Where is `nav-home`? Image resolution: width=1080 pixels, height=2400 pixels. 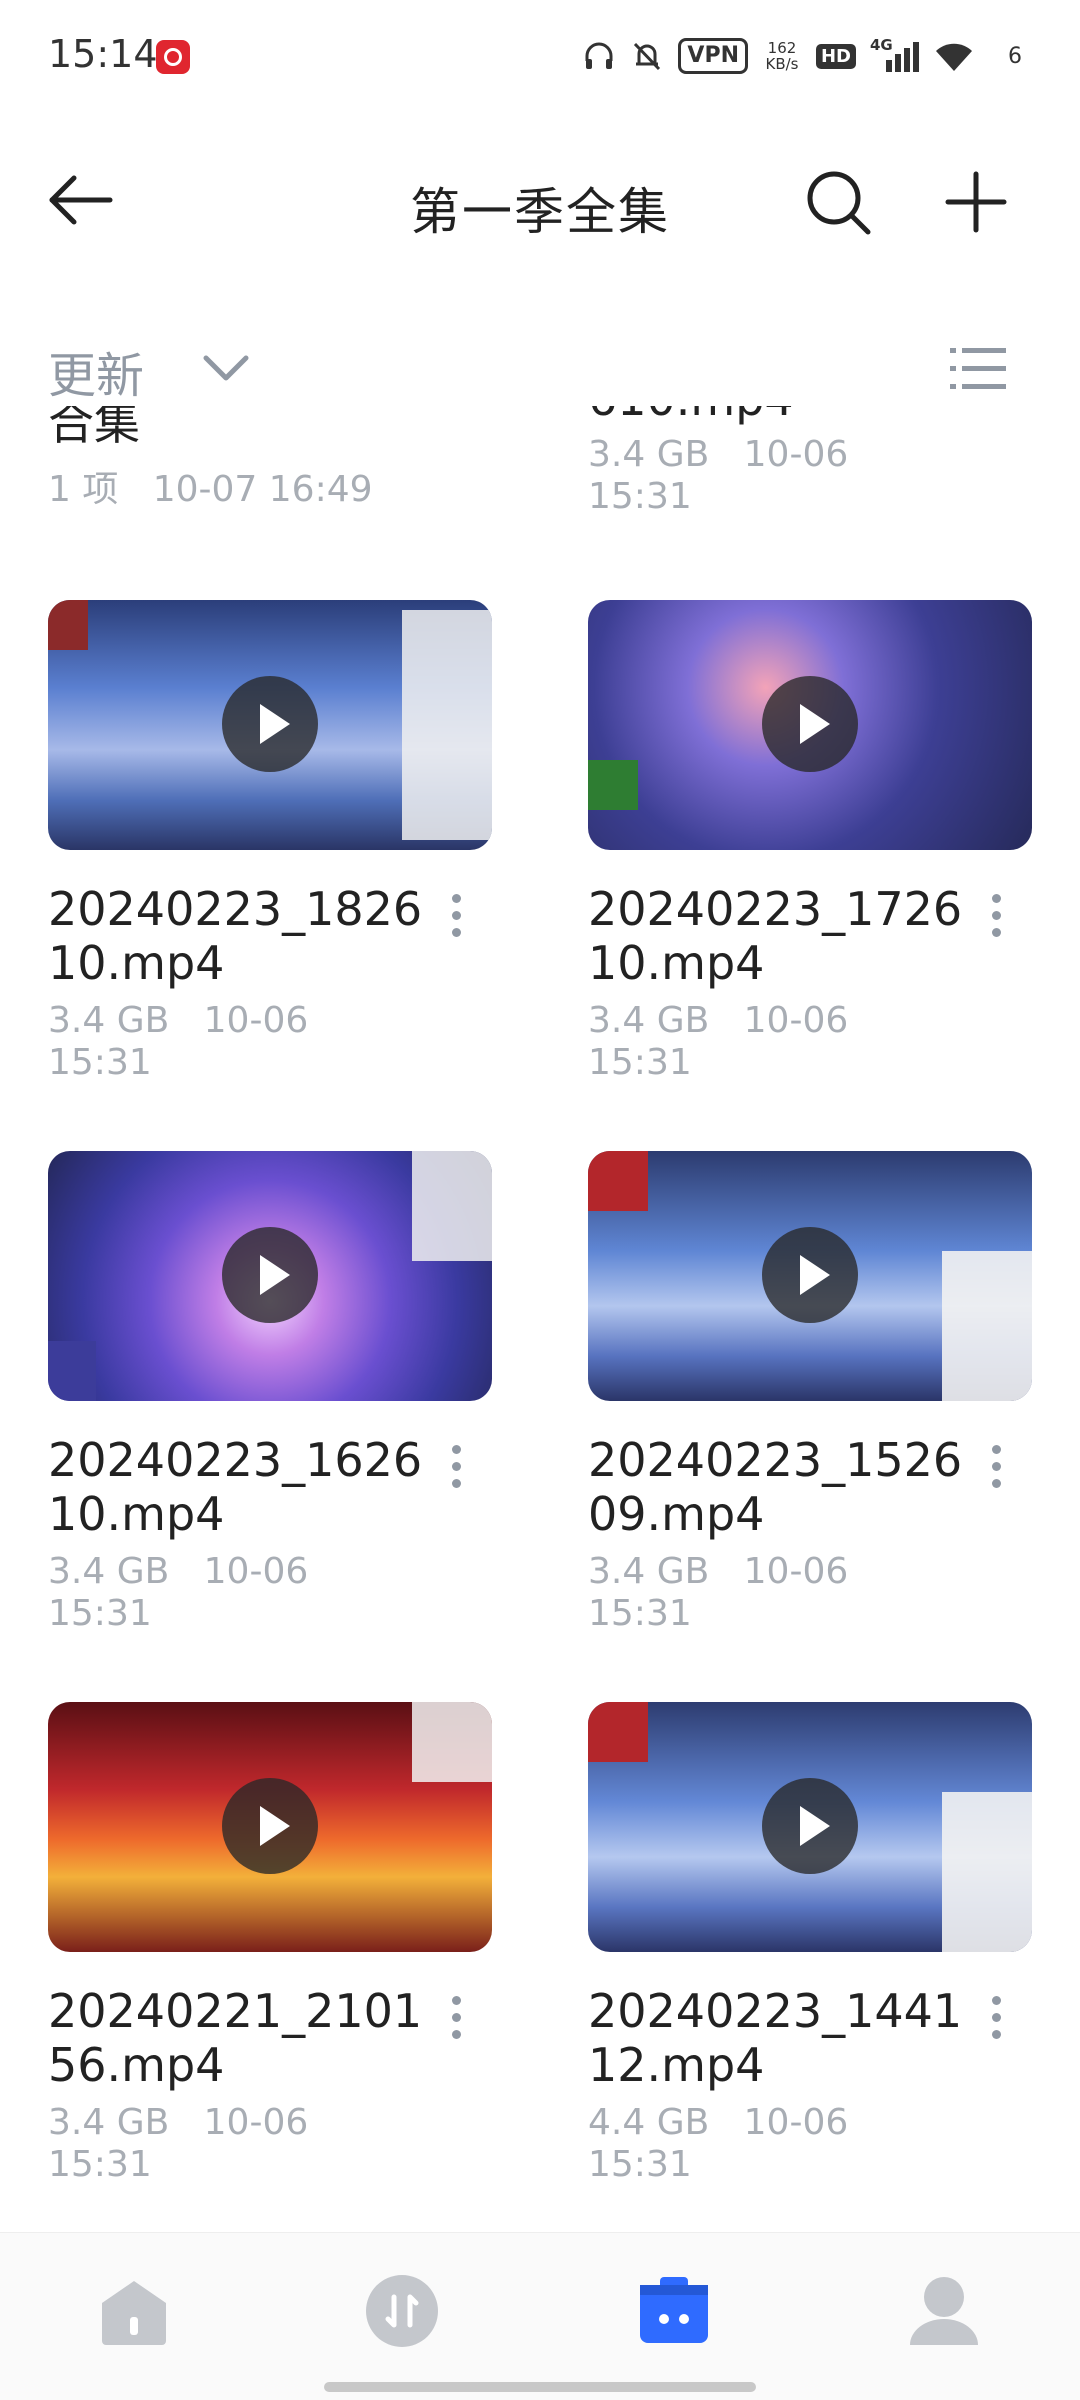
nav-home is located at coordinates (134, 2311).